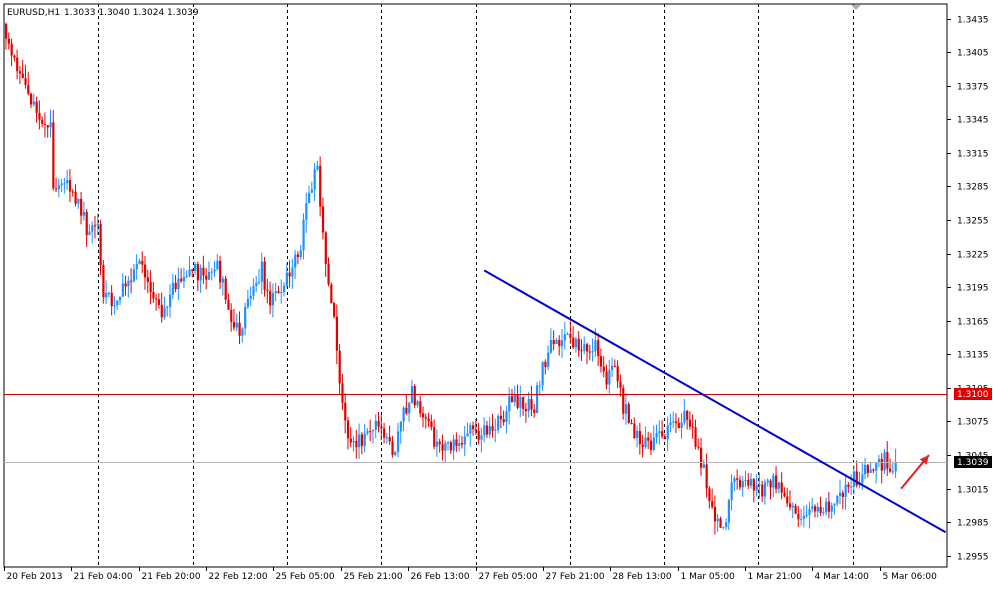 This screenshot has height=589, width=993. Describe the element at coordinates (305, 577) in the screenshot. I see `x-tick-label: 25 Feb 05:00` at that location.